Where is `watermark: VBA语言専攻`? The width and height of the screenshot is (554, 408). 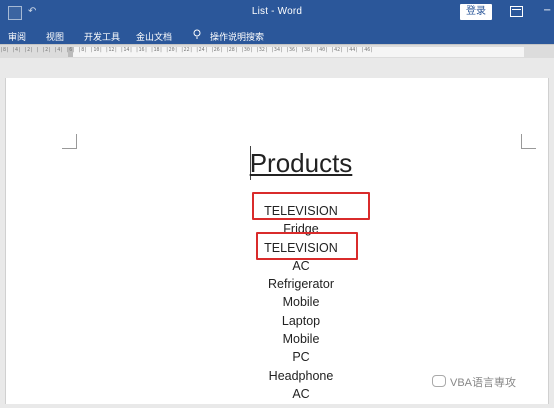 watermark: VBA语言専攻 is located at coordinates (474, 382).